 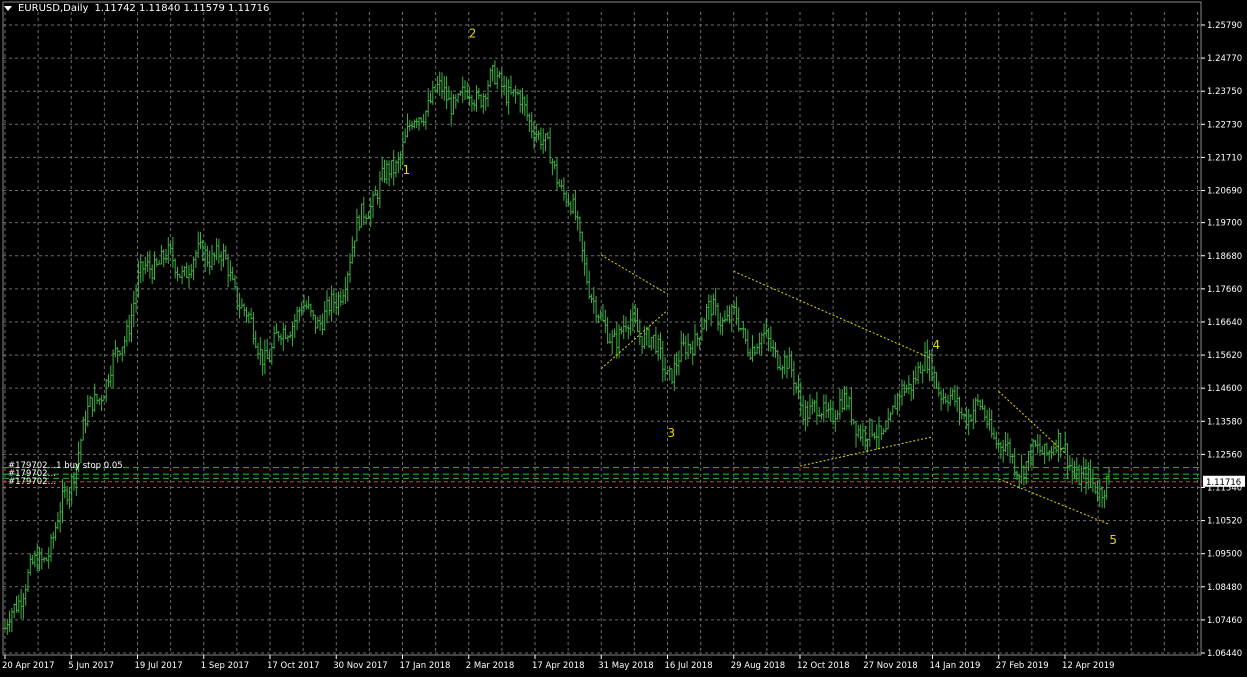 What do you see at coordinates (689, 666) in the screenshot?
I see `x-tick-label: 16 Jul 2018` at bounding box center [689, 666].